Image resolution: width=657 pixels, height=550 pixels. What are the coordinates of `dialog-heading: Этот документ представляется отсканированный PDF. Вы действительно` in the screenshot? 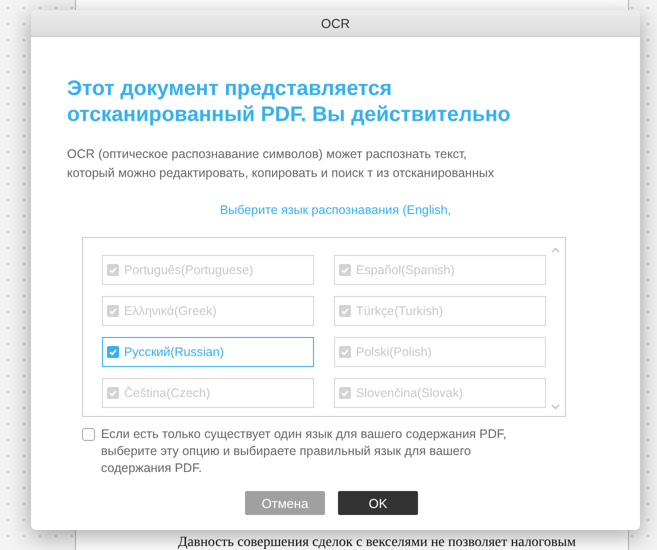 It's located at (289, 102).